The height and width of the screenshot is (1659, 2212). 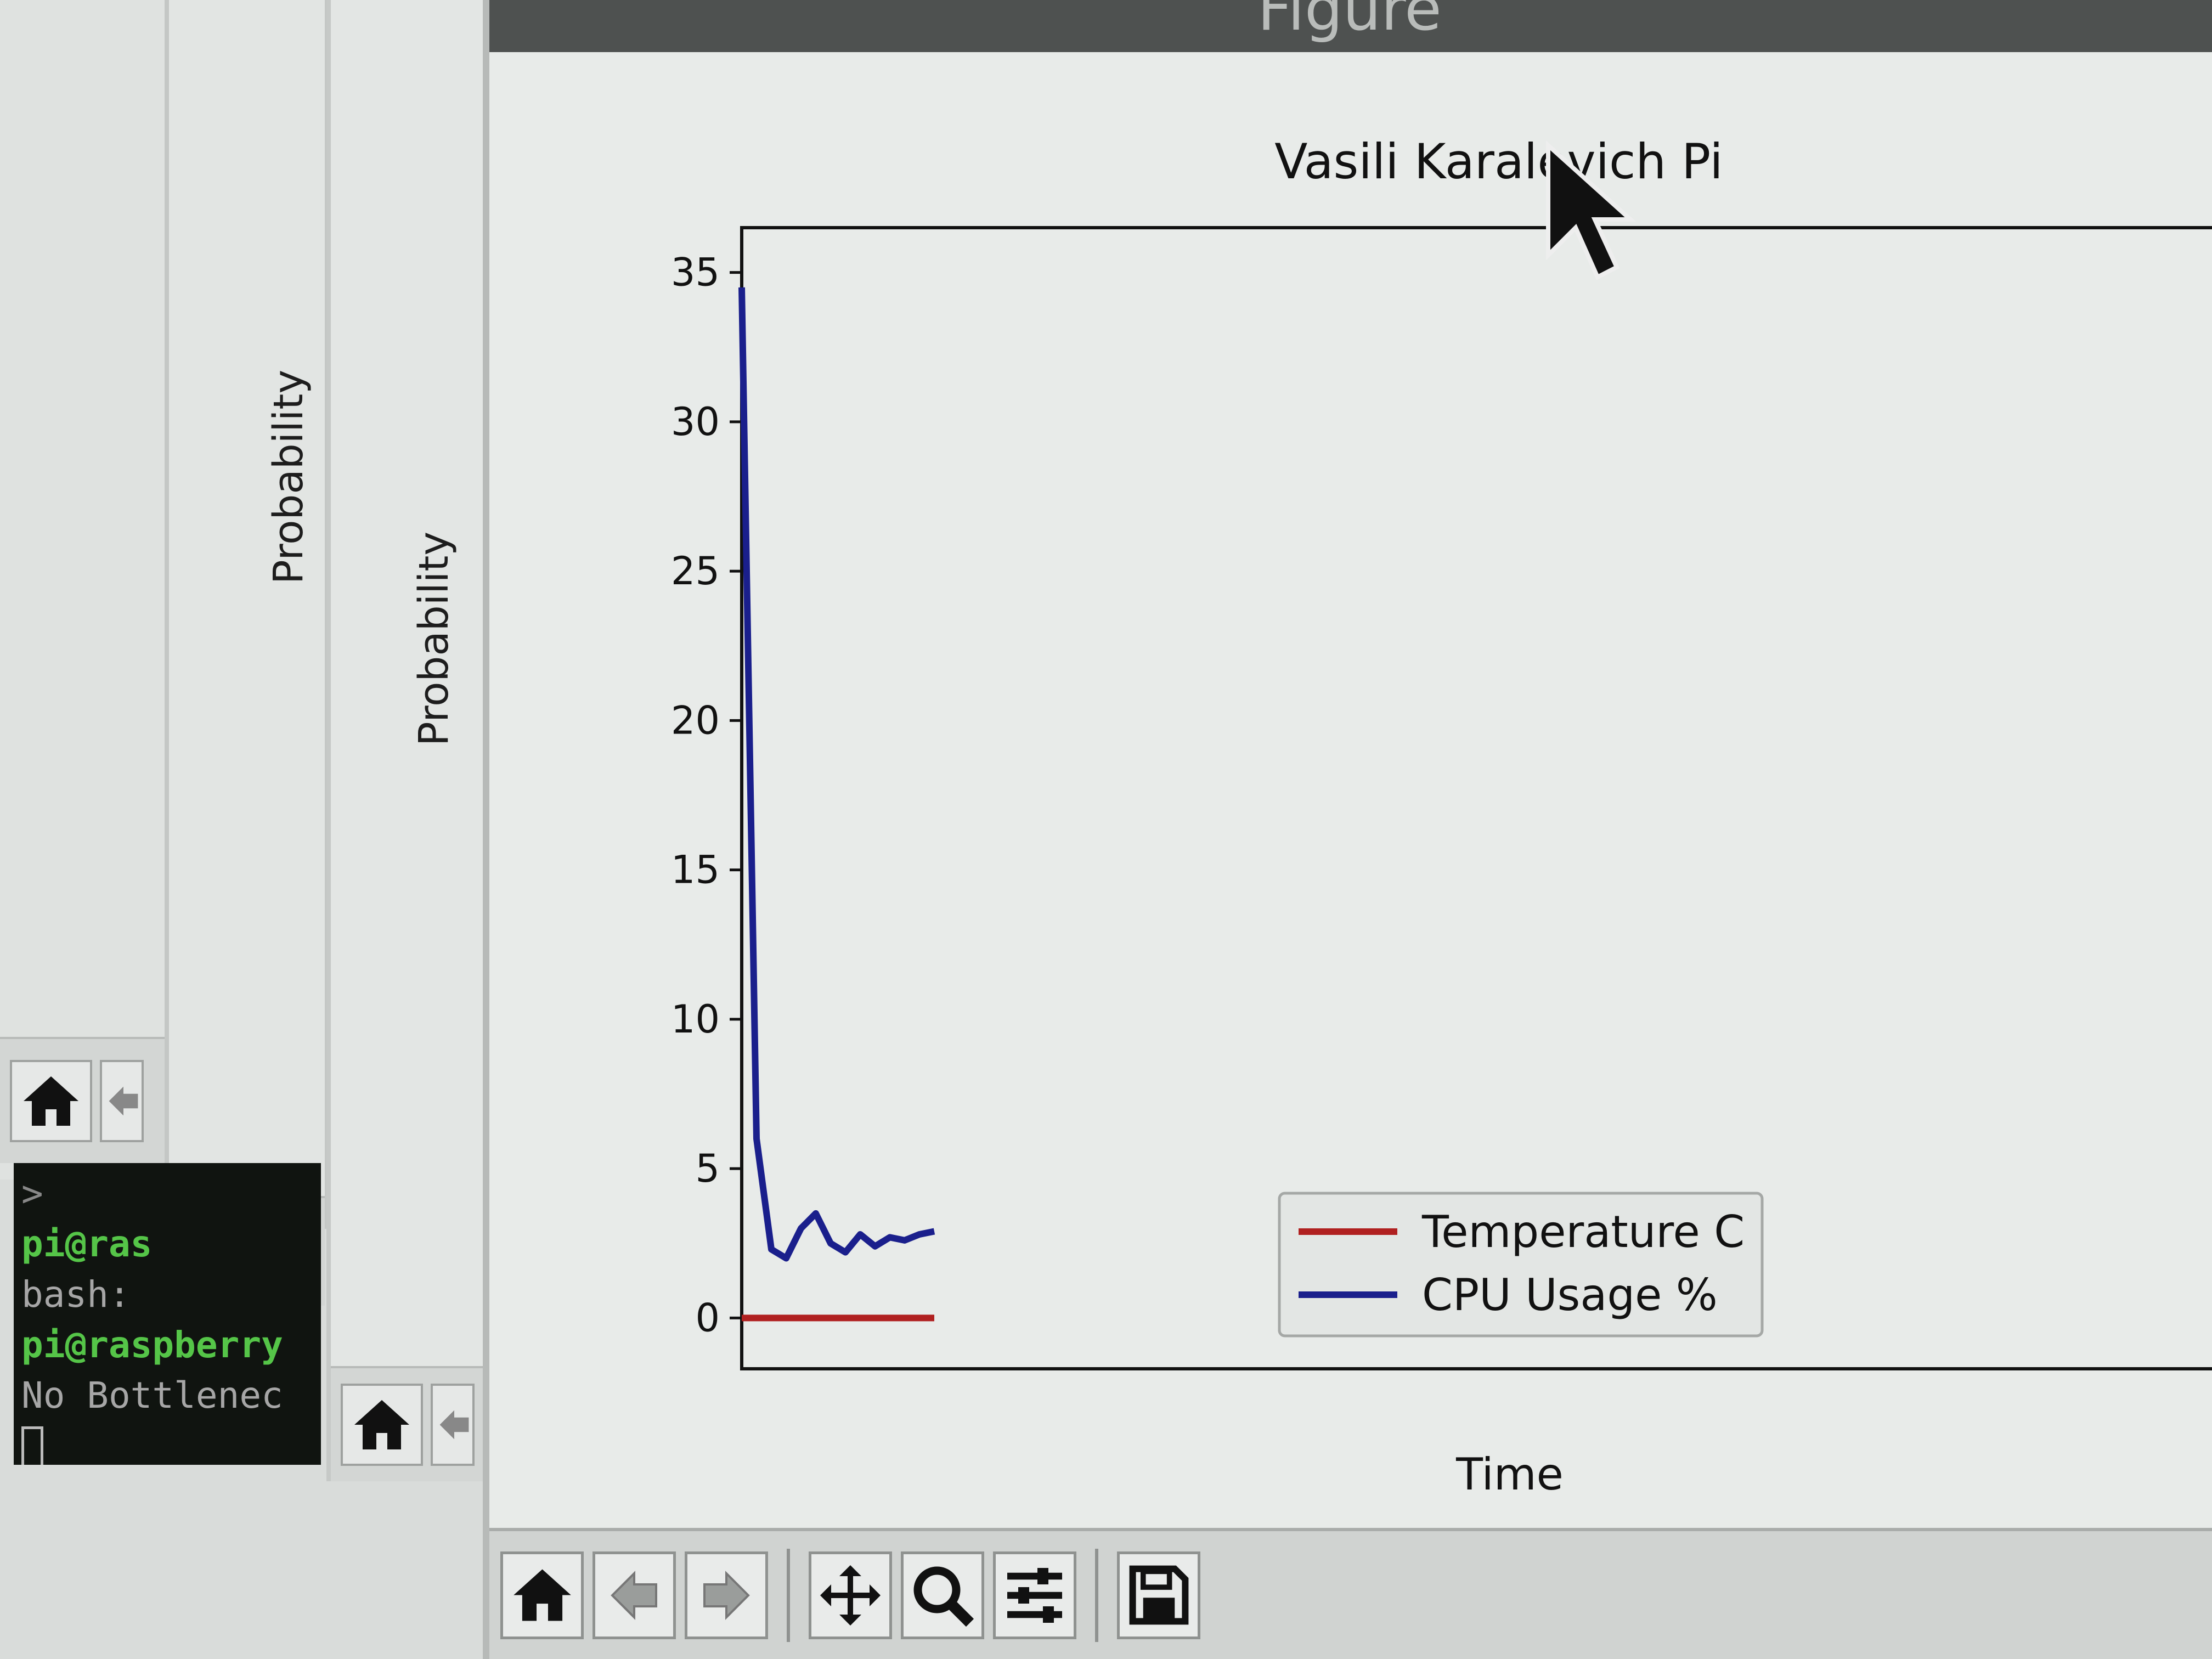 I want to click on terminal-window: > pi@ras bash: pi@raspberry No Bottlenec, so click(x=167, y=1314).